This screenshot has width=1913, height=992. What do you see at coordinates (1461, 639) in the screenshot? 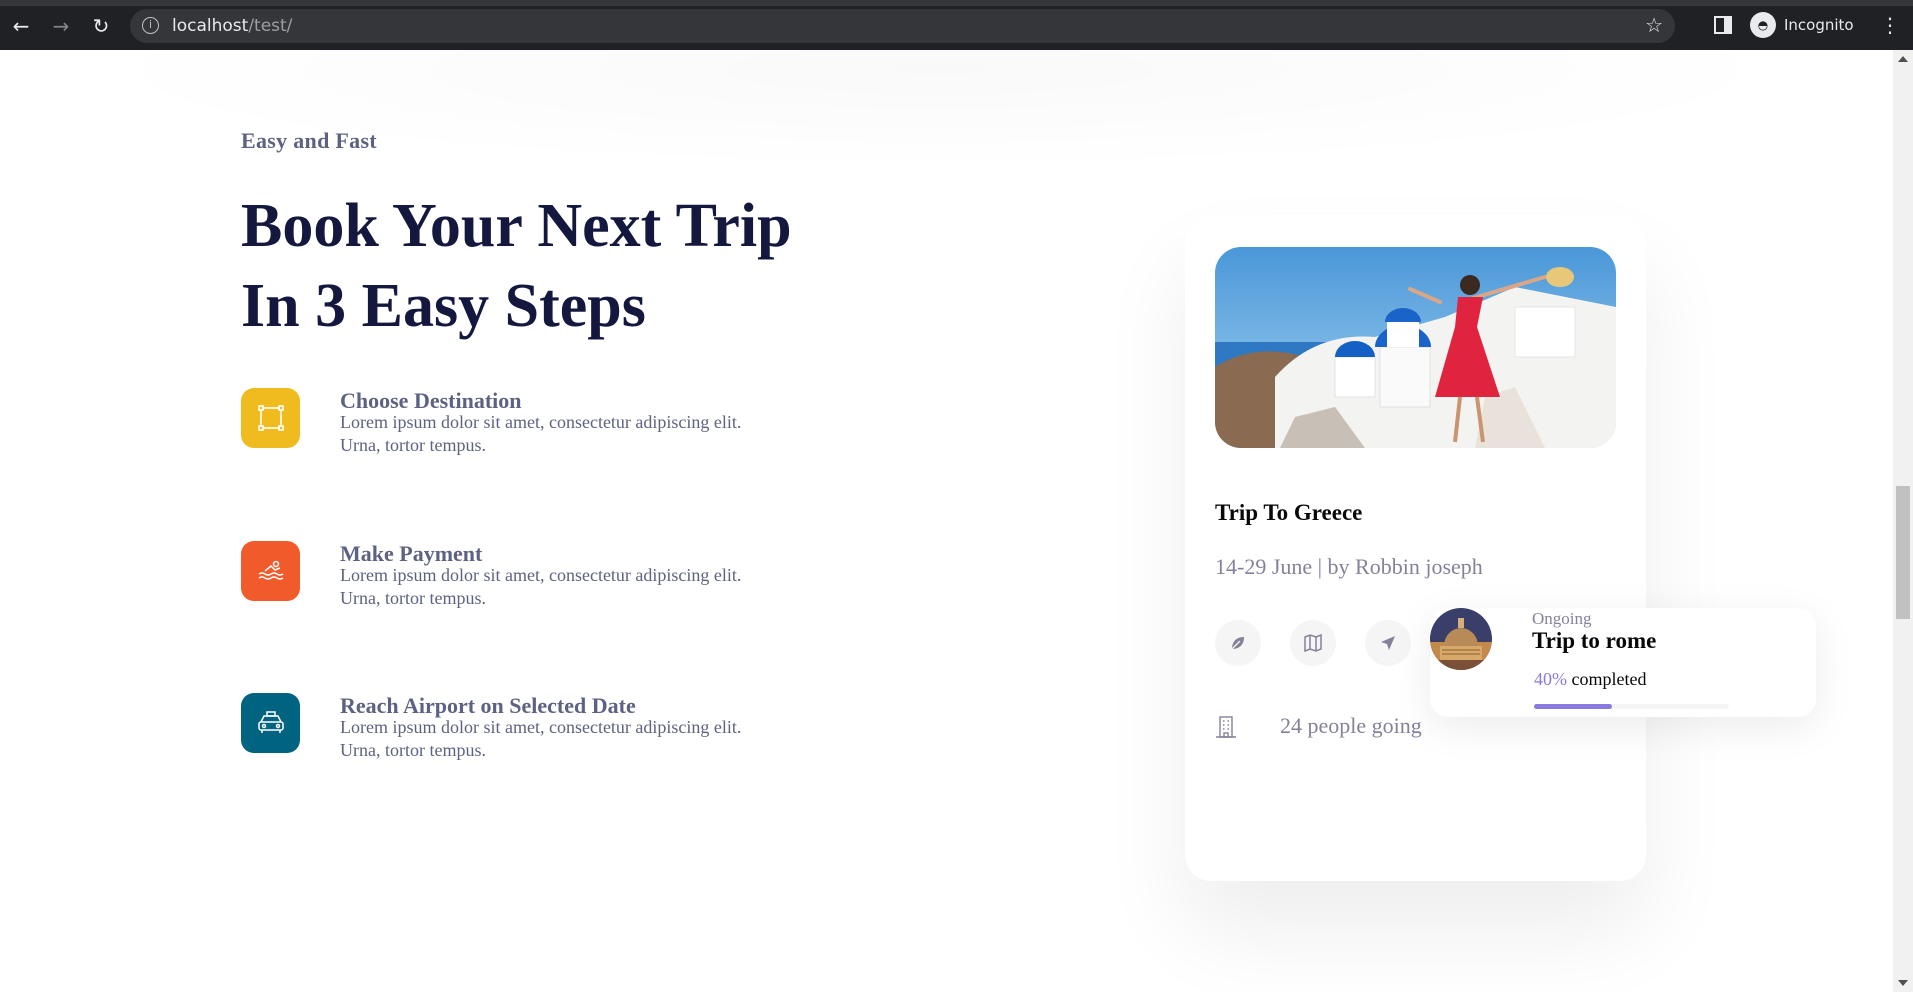
I see `rome-avatar` at bounding box center [1461, 639].